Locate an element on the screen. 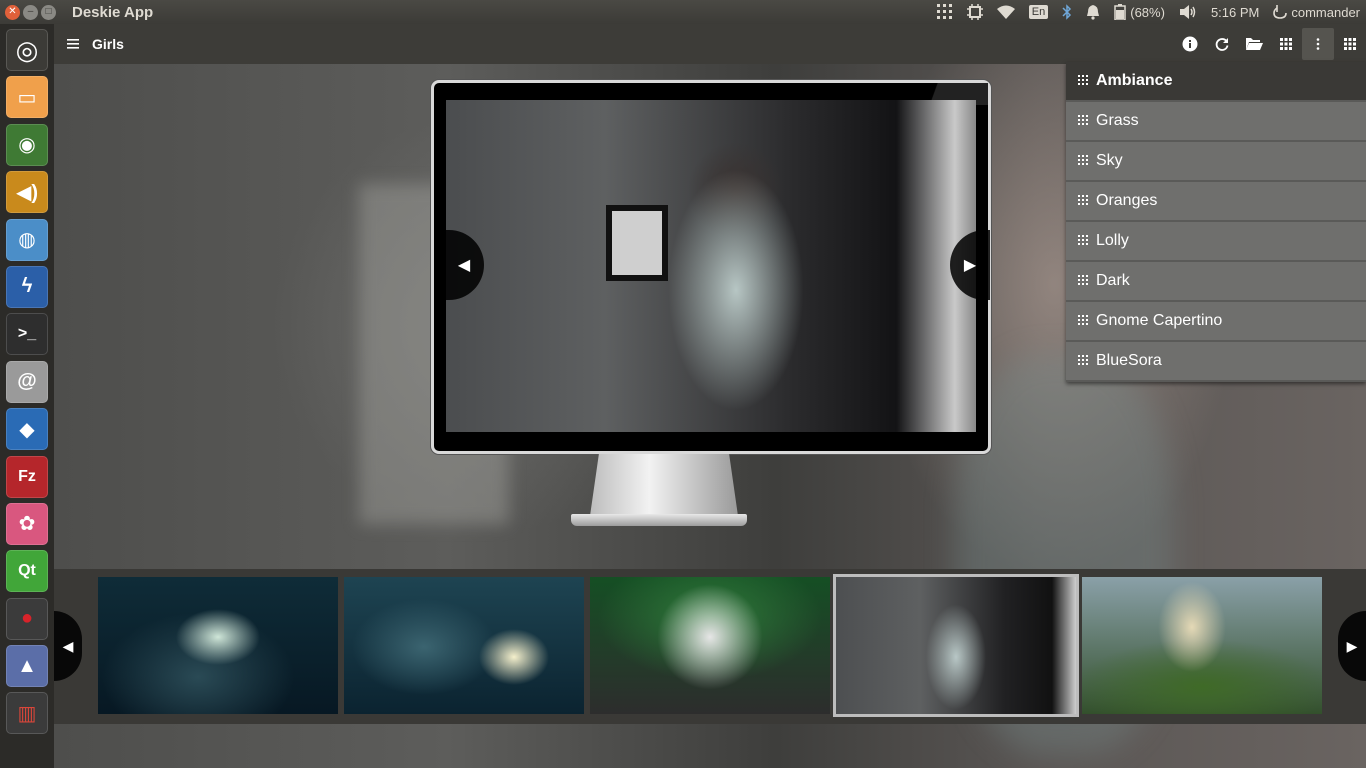  launcher-item: ▭ is located at coordinates (27, 97).